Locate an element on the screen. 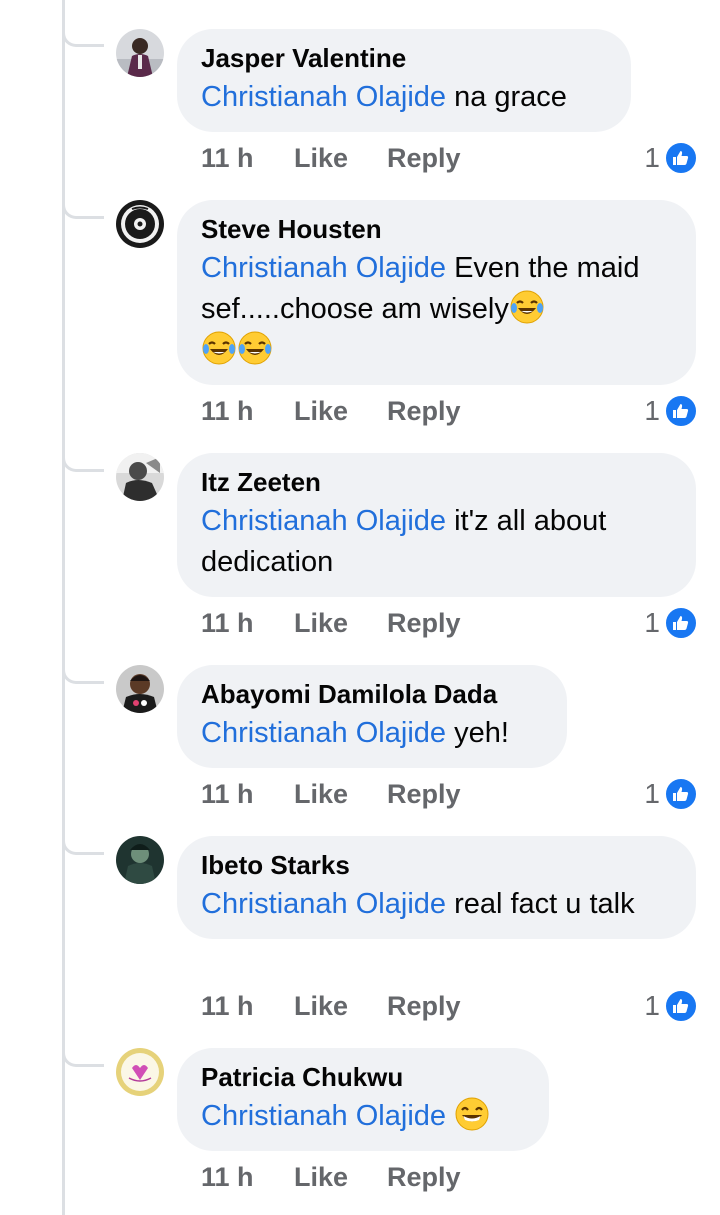  comment-author: Patricia Chukwu is located at coordinates (362, 1077).